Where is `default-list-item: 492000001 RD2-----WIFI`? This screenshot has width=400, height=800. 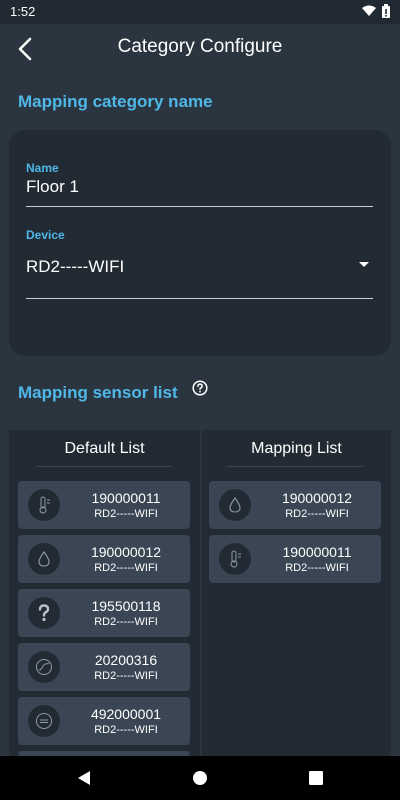
default-list-item: 492000001 RD2-----WIFI is located at coordinates (104, 721).